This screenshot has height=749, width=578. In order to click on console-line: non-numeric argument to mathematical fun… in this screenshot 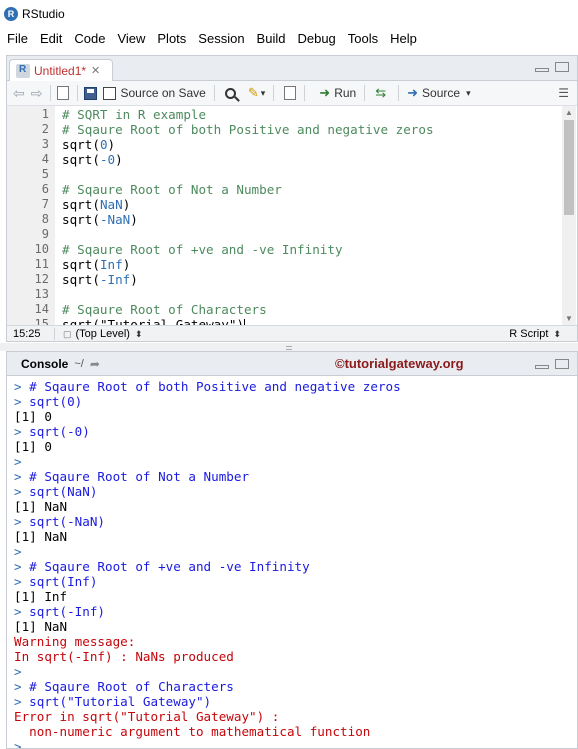, I will do `click(192, 731)`.